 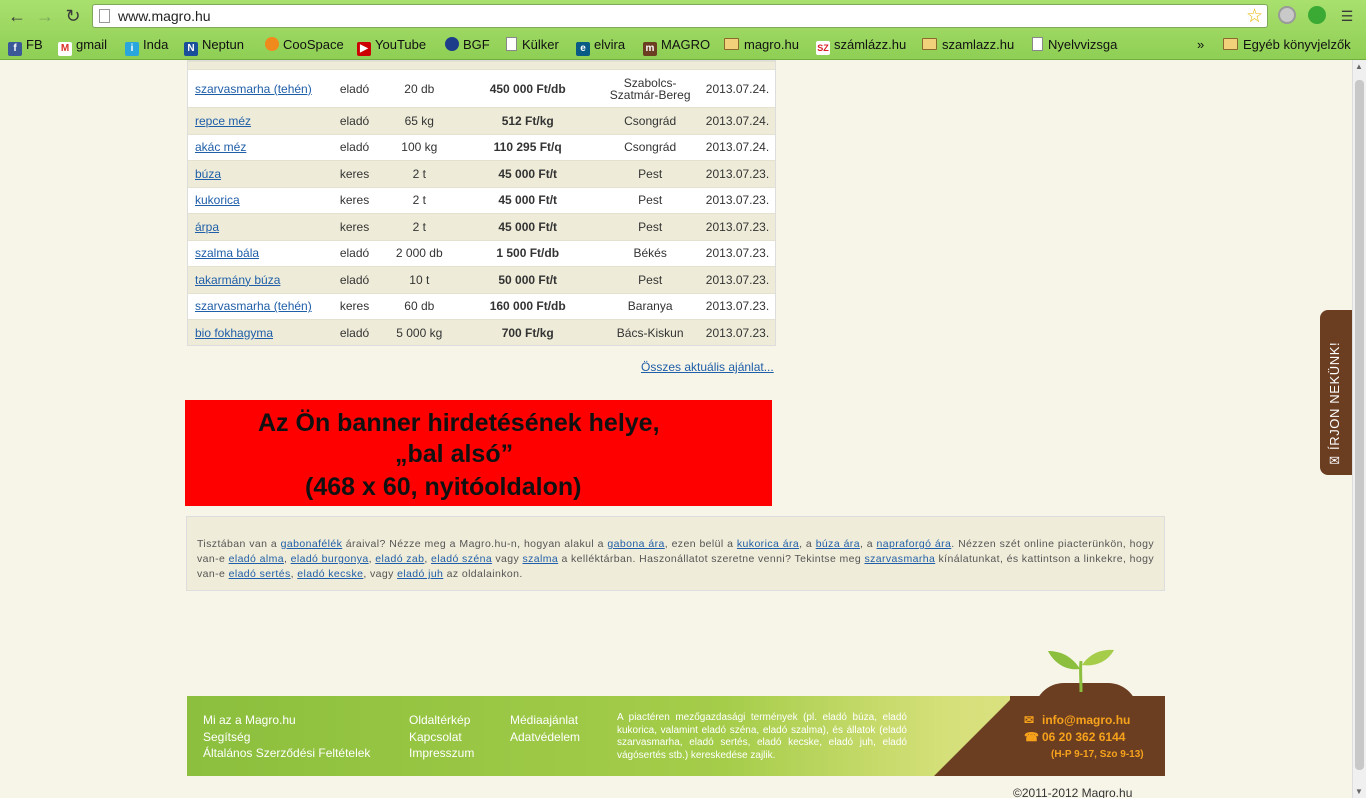 I want to click on scroll-up-arrow-icon: ▲, so click(x=1359, y=66).